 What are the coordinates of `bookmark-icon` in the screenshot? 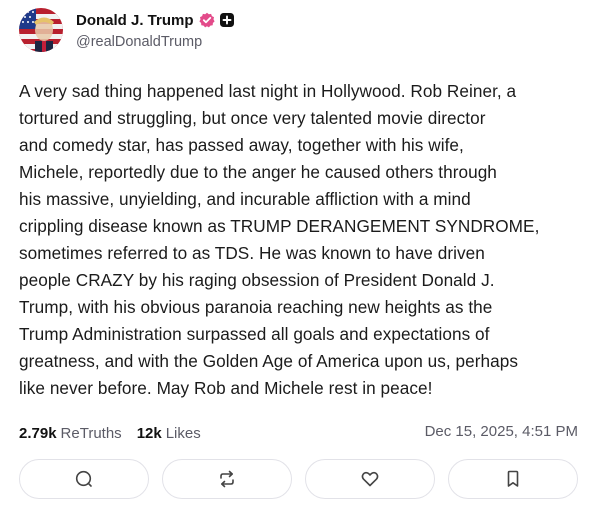 It's located at (513, 478).